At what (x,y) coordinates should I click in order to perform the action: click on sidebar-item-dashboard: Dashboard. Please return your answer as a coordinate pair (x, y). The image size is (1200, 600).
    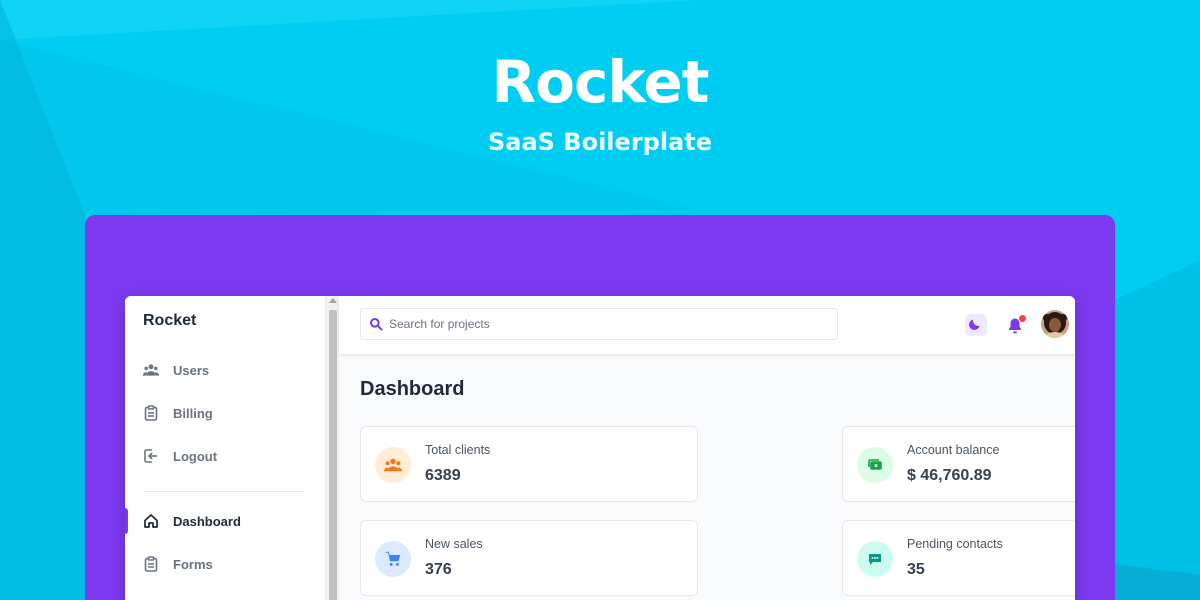
    Looking at the image, I should click on (225, 521).